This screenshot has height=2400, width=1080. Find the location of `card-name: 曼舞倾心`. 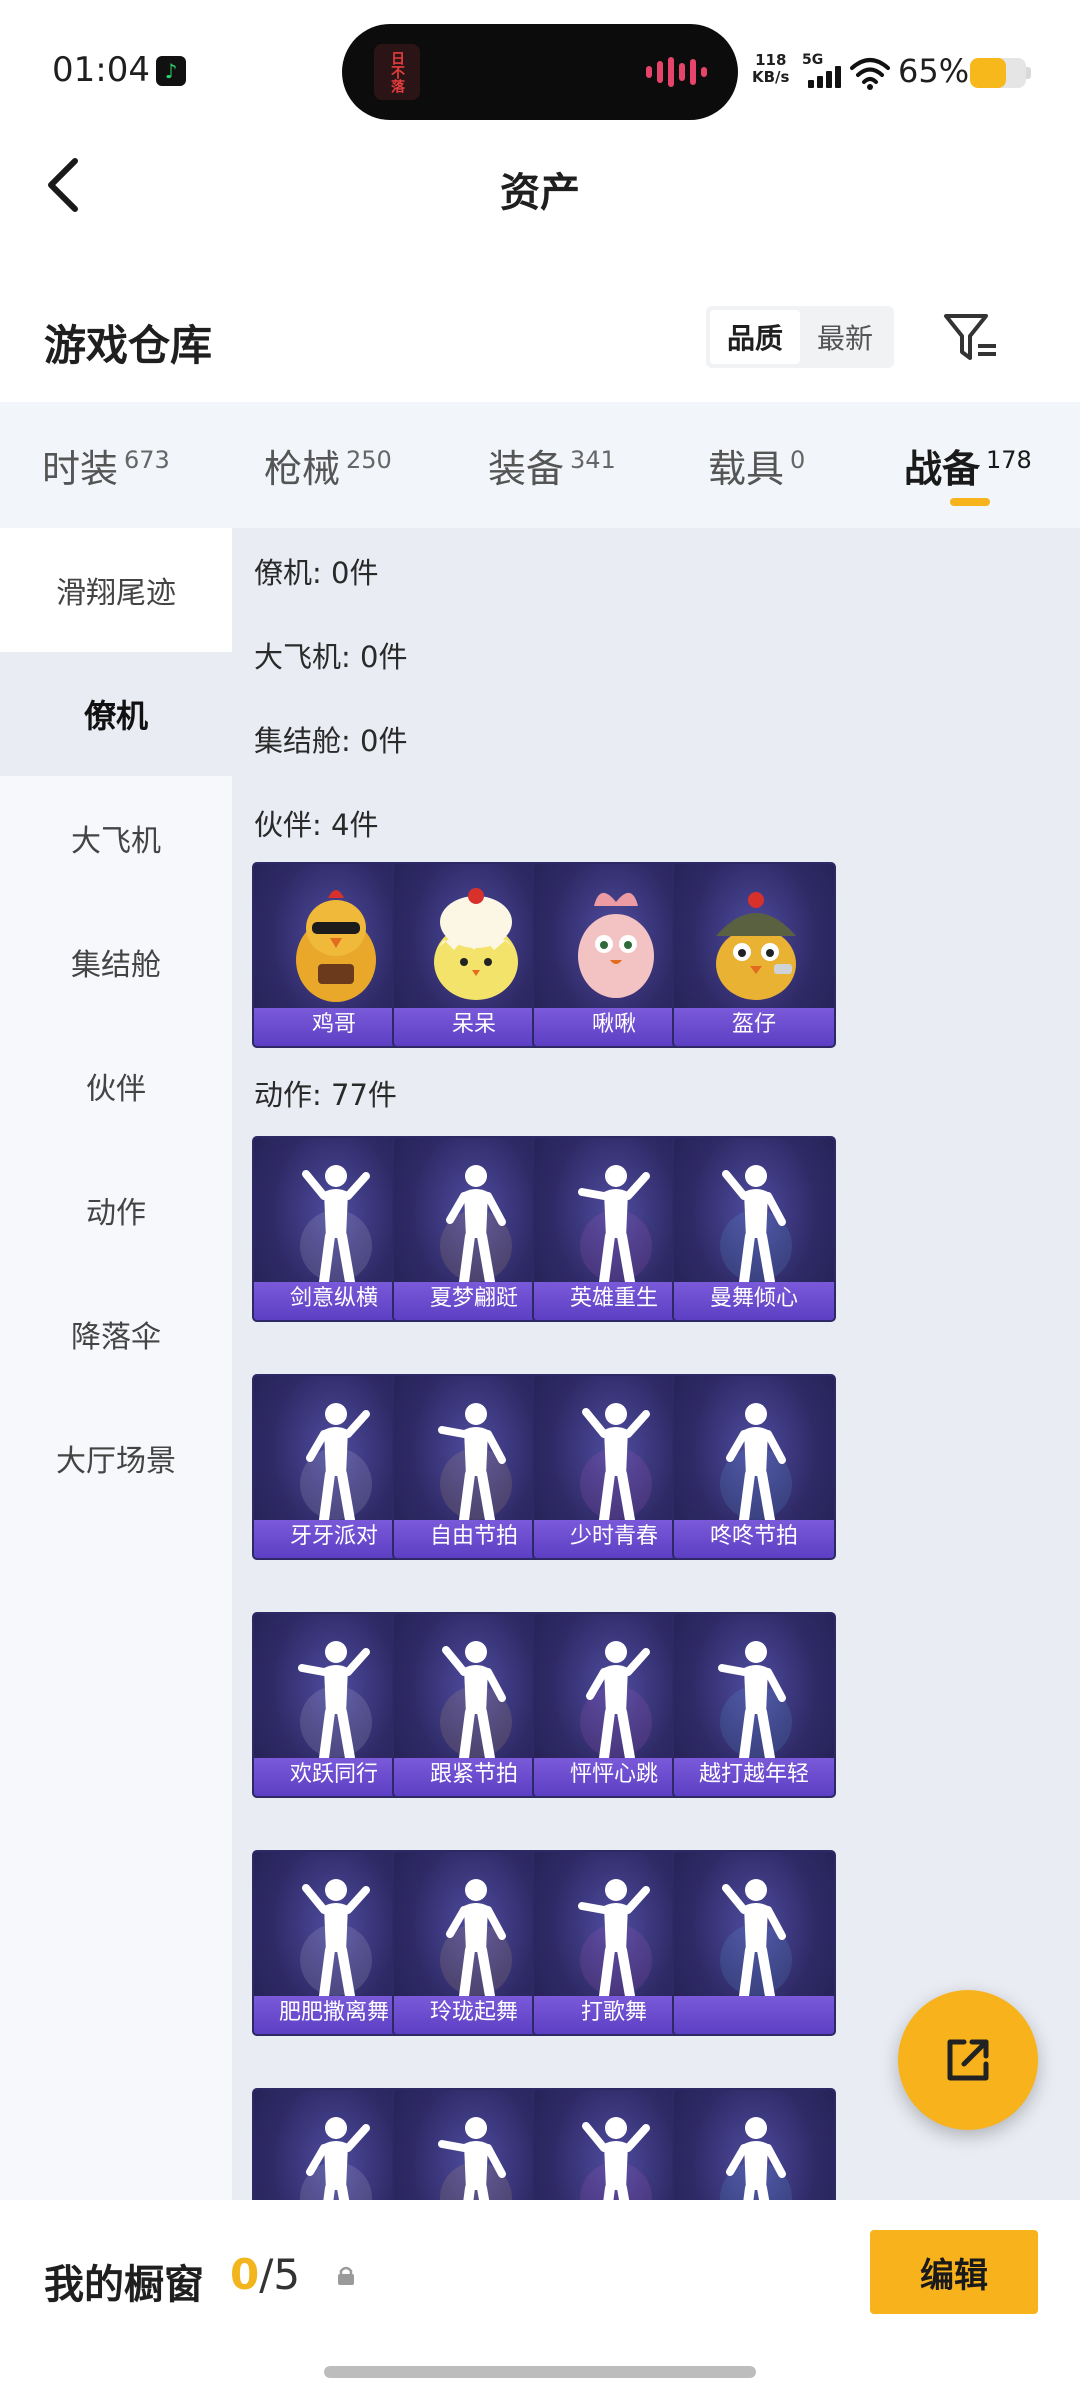

card-name: 曼舞倾心 is located at coordinates (753, 1298).